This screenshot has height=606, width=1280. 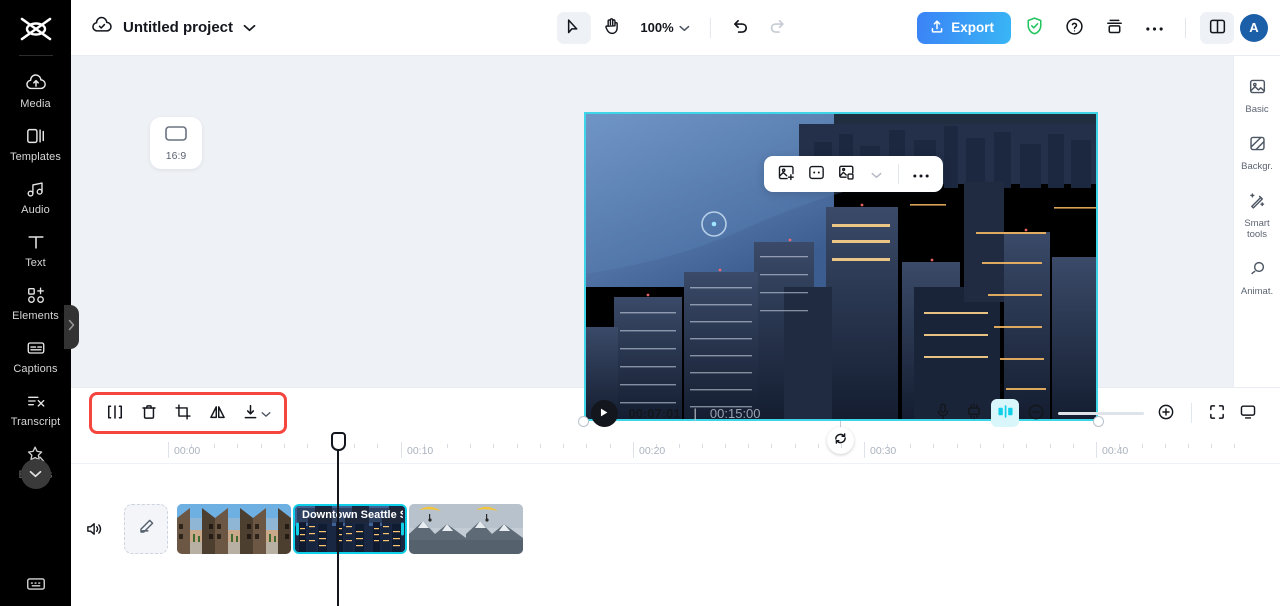 I want to click on plus-circle-icon, so click(x=1166, y=413).